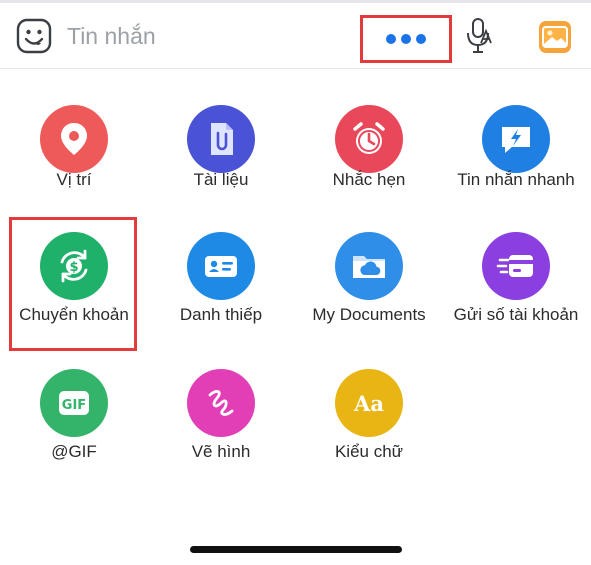 This screenshot has height=565, width=591. I want to click on menu-item-label: Vị trí, so click(74, 179).